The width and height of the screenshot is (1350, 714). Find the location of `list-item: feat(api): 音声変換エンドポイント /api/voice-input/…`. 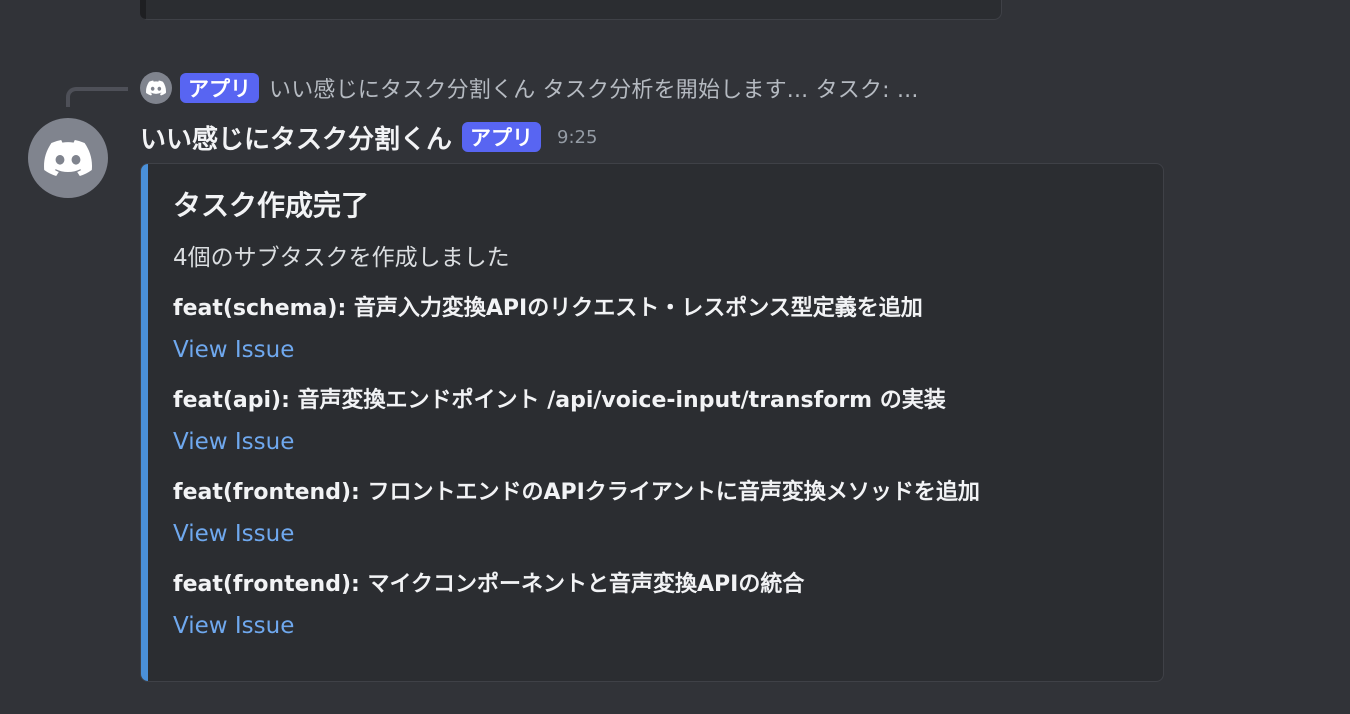

list-item: feat(api): 音声変換エンドポイント /api/voice-input/… is located at coordinates (658, 426).